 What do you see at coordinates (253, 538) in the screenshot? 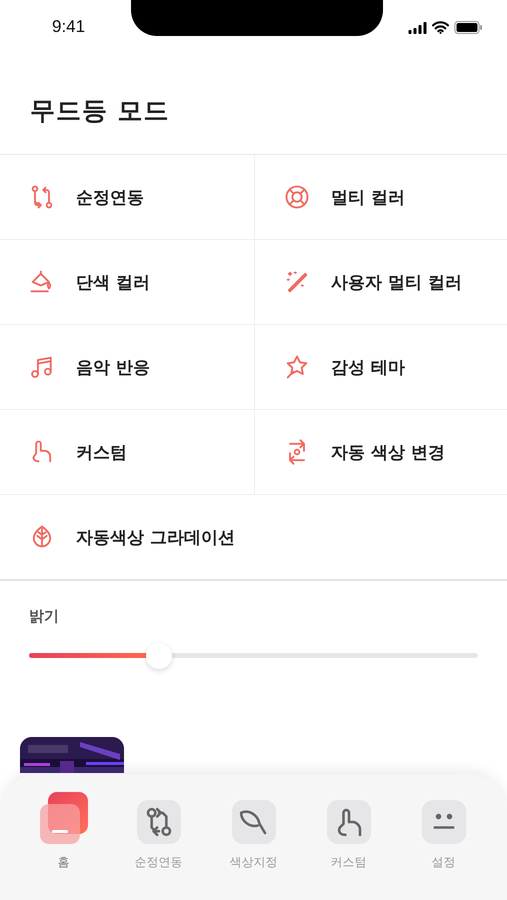
I see `mode-item: 자동색상 그라데이션` at bounding box center [253, 538].